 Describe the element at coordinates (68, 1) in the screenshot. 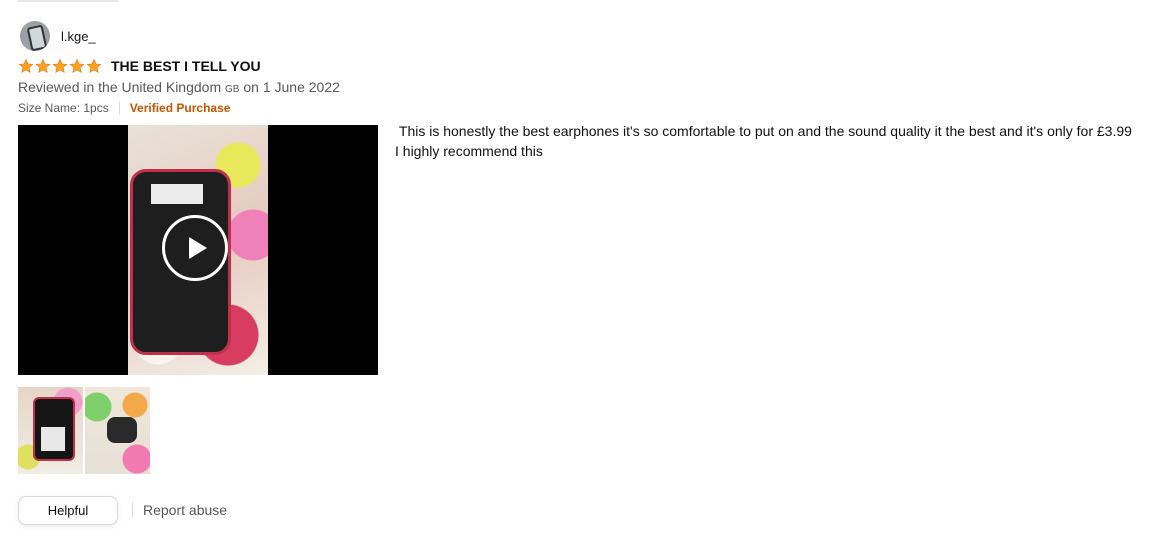

I see `top-divider` at that location.